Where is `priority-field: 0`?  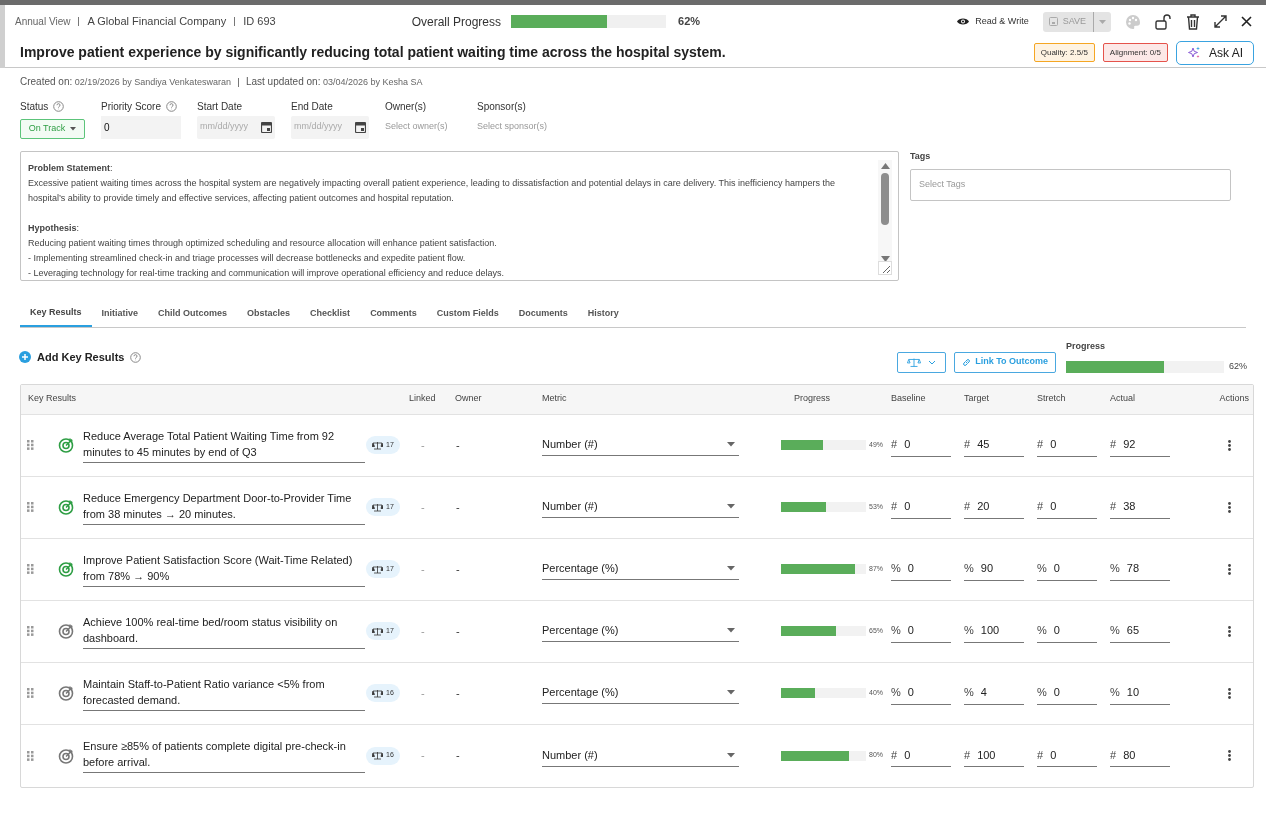 priority-field: 0 is located at coordinates (141, 127).